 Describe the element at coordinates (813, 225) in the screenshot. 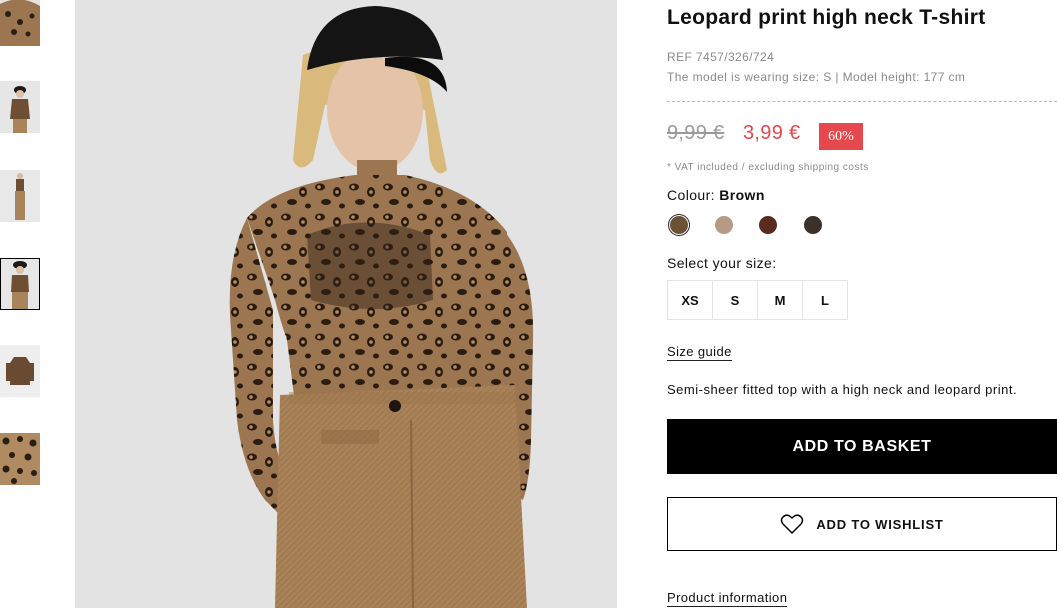

I see `swatch-leopard-dark` at that location.